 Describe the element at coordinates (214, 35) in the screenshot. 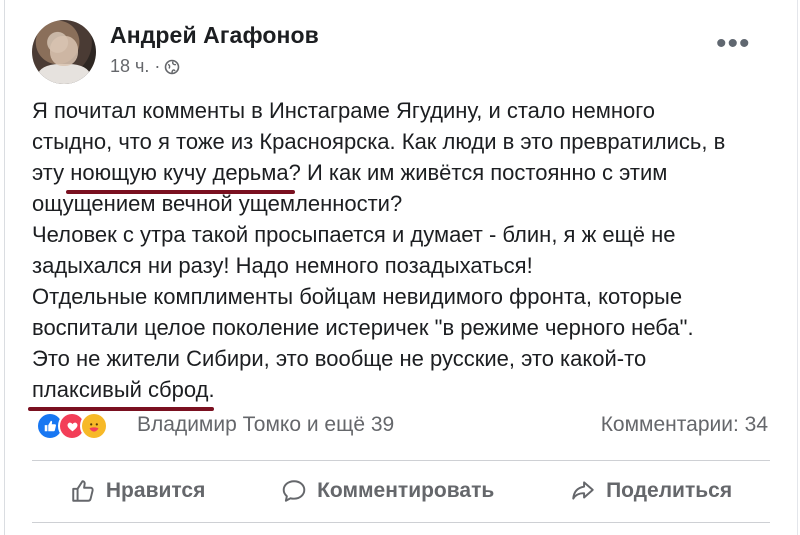

I see `author-name: Андрей Агафонов` at that location.